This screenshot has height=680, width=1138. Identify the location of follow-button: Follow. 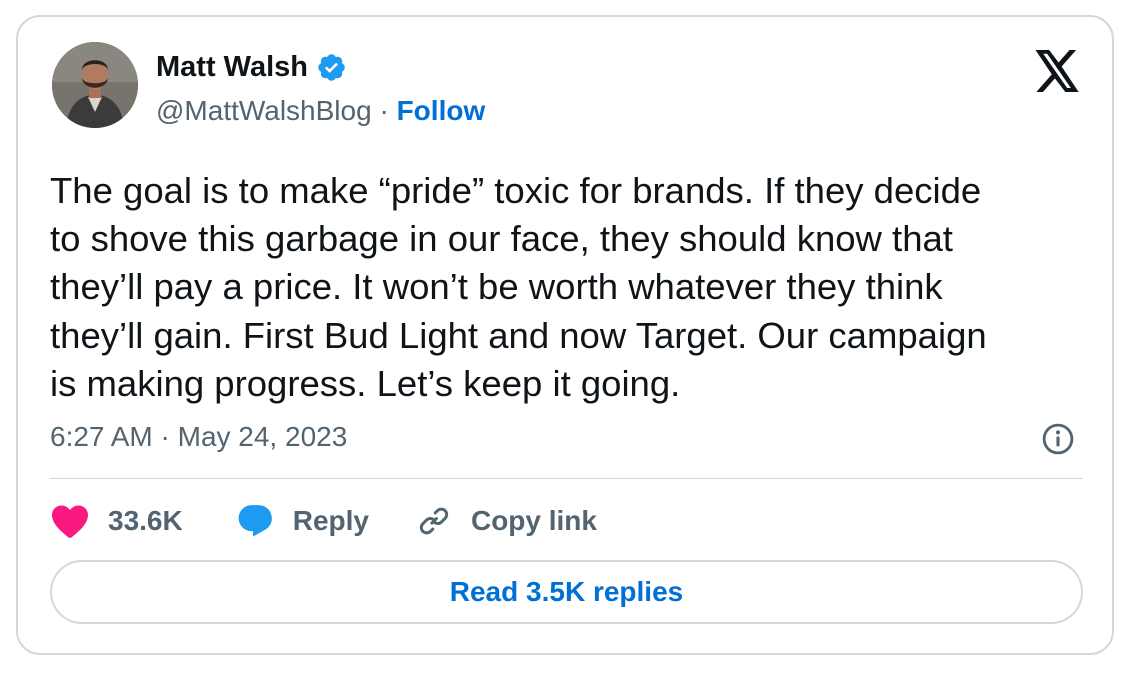
(441, 110).